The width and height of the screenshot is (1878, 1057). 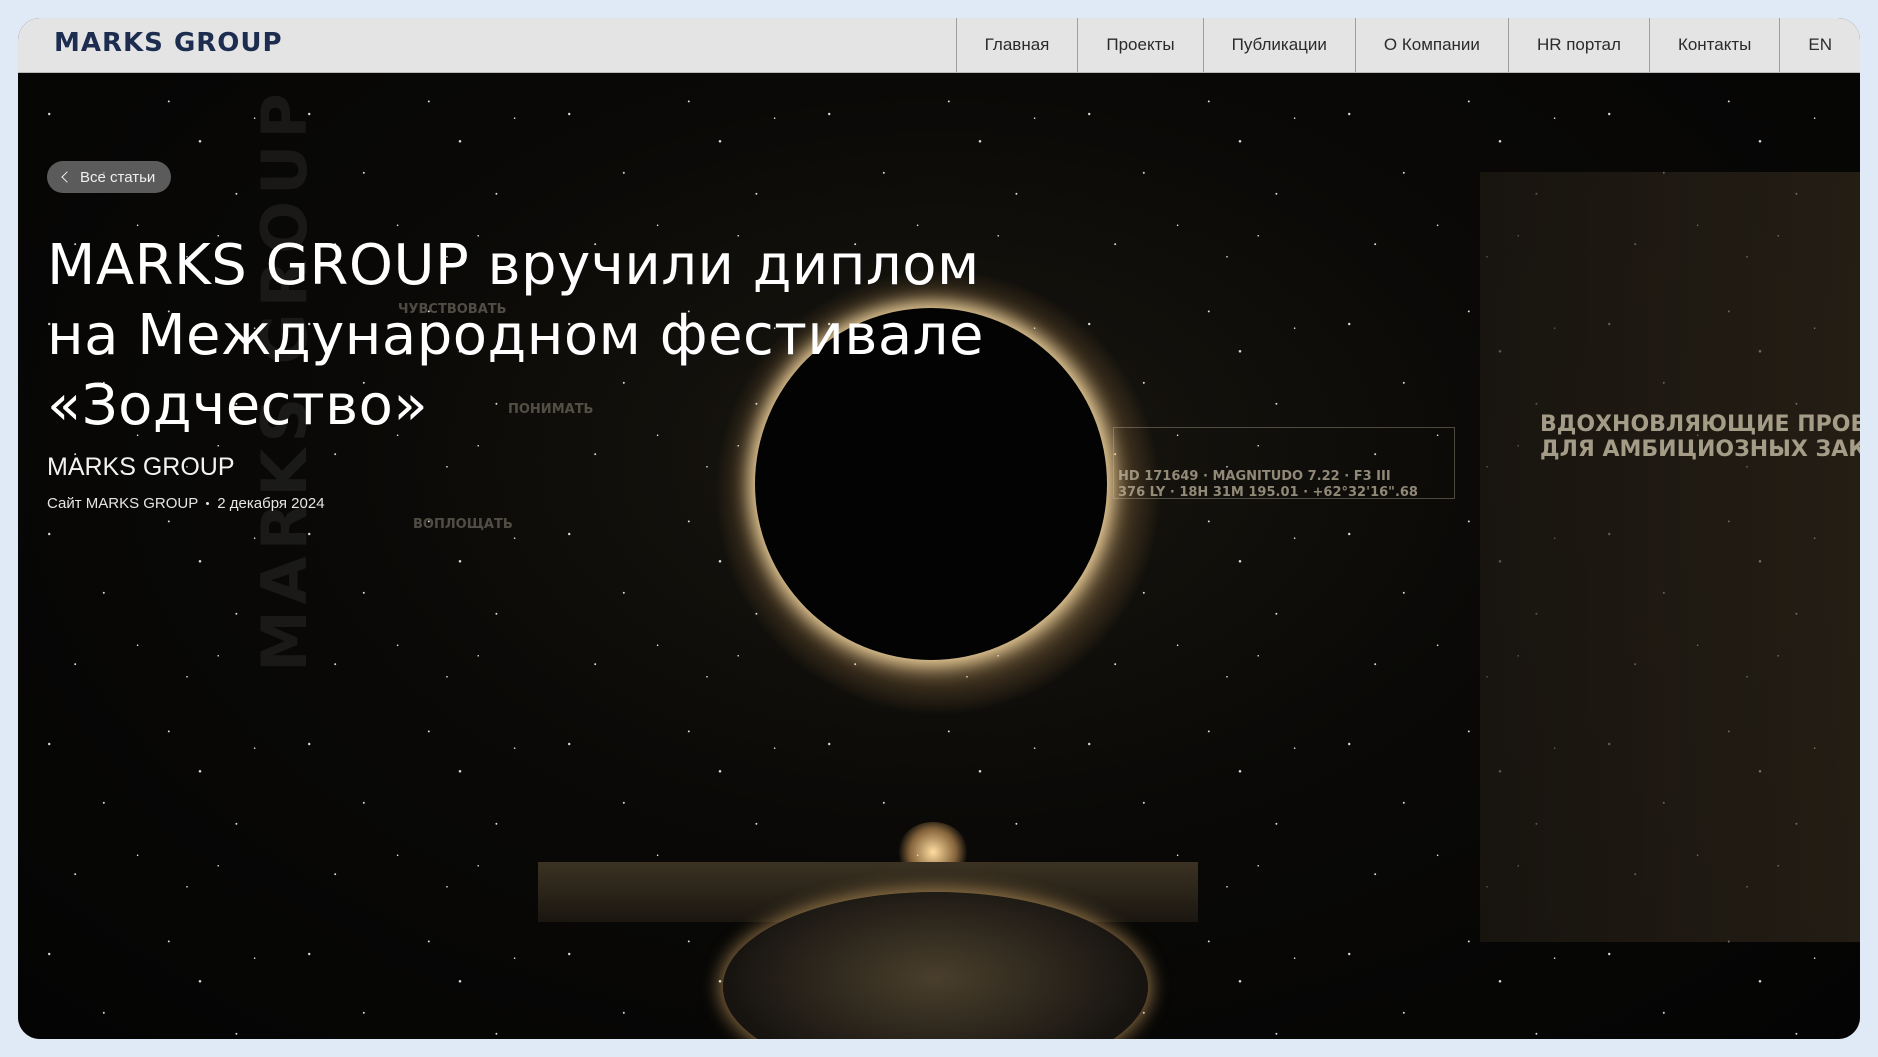 I want to click on article-author: MARKS GROUP, so click(x=141, y=467).